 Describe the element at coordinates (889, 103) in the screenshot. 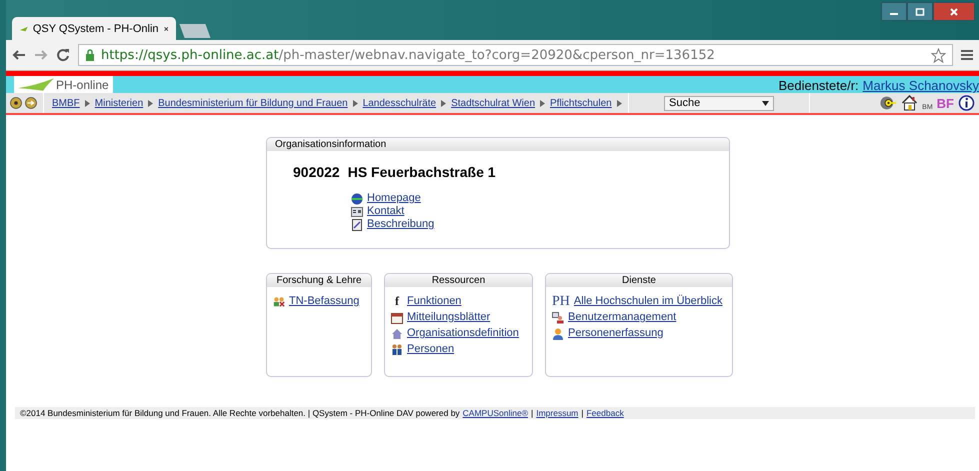

I see `key-icon` at that location.